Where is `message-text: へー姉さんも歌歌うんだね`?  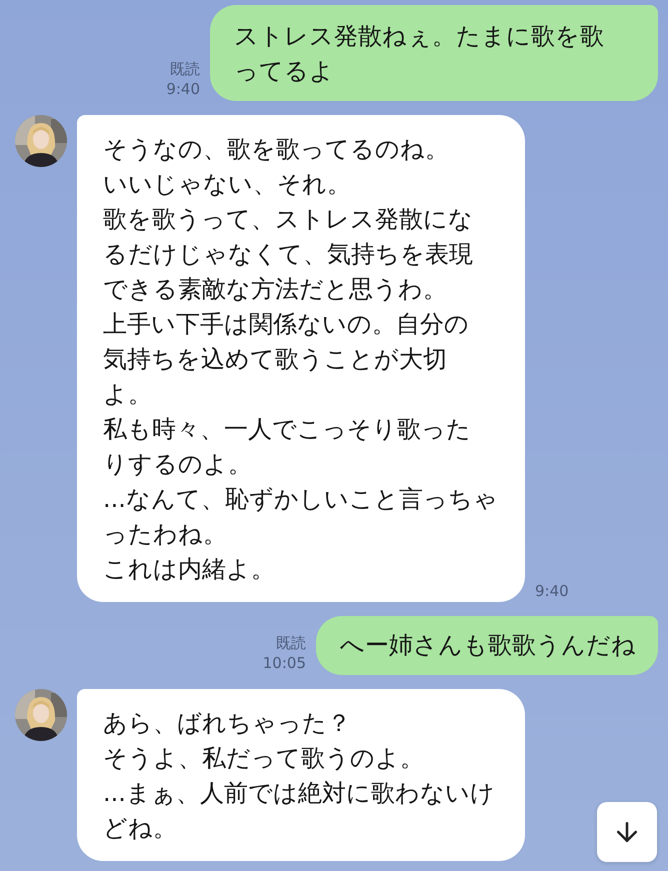
message-text: へー姉さんも歌歌うんだね is located at coordinates (488, 645).